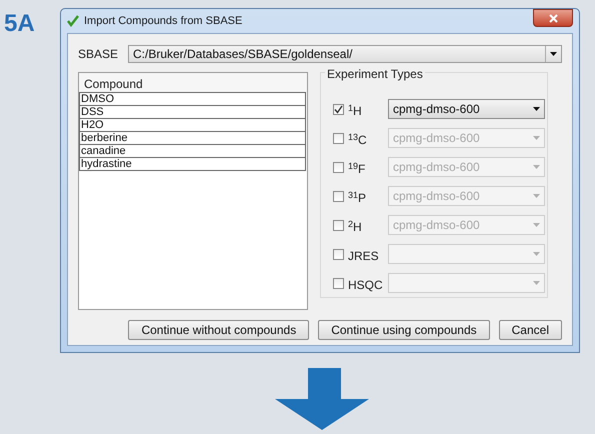 The width and height of the screenshot is (595, 434). I want to click on sbase-label: SBASE, so click(99, 54).